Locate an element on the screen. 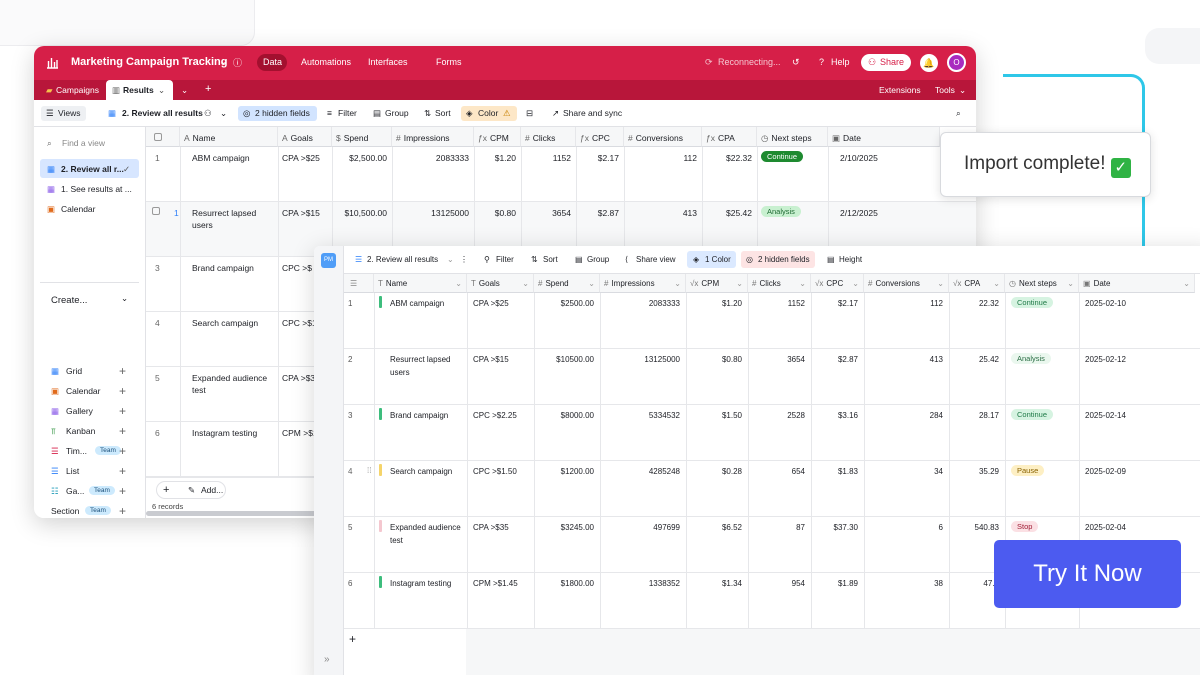 The image size is (1200, 675). cell-goals: CPC >$1 is located at coordinates (299, 323).